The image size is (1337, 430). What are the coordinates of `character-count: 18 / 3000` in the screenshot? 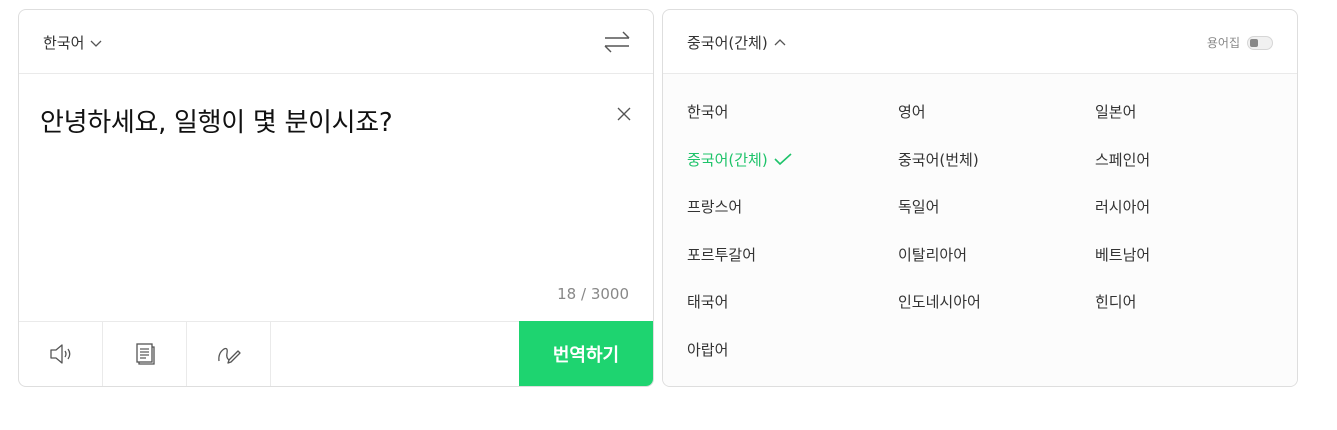 It's located at (593, 294).